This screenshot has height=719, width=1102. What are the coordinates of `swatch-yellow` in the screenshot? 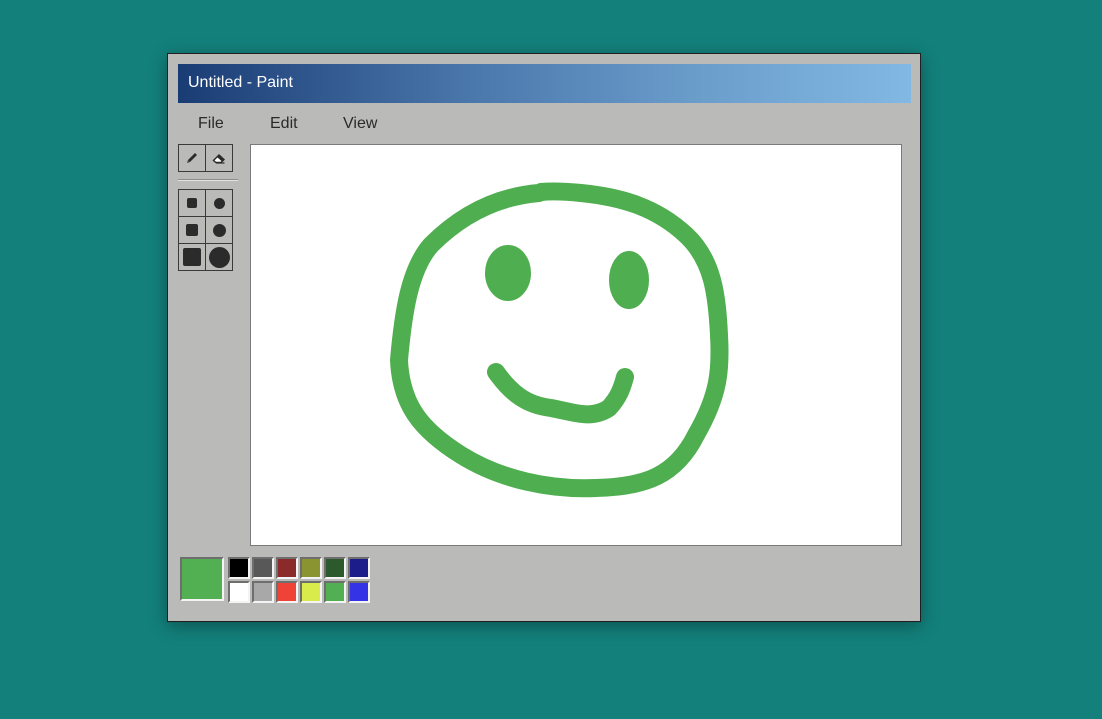 It's located at (311, 592).